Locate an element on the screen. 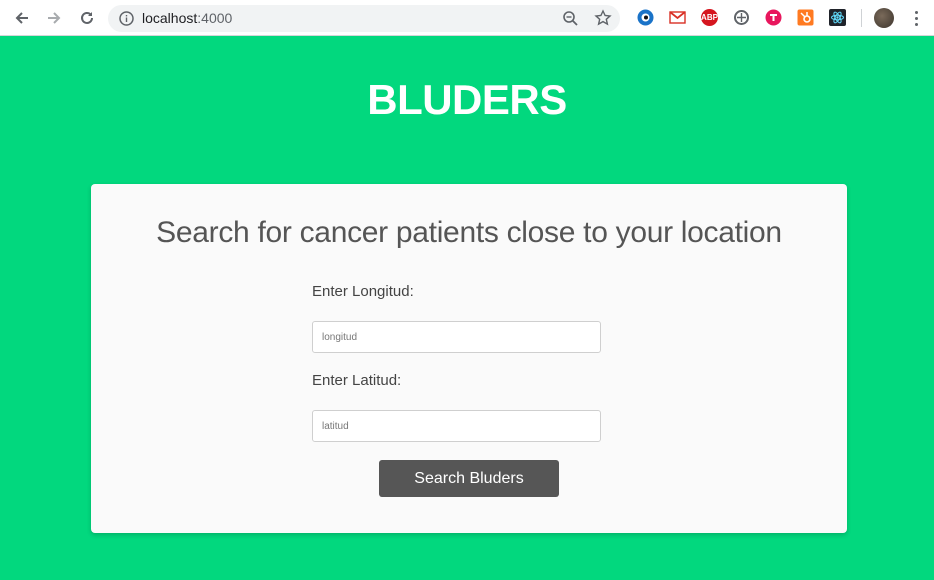 This screenshot has height=580, width=934. extension-adblock-icon: ABP is located at coordinates (709, 17).